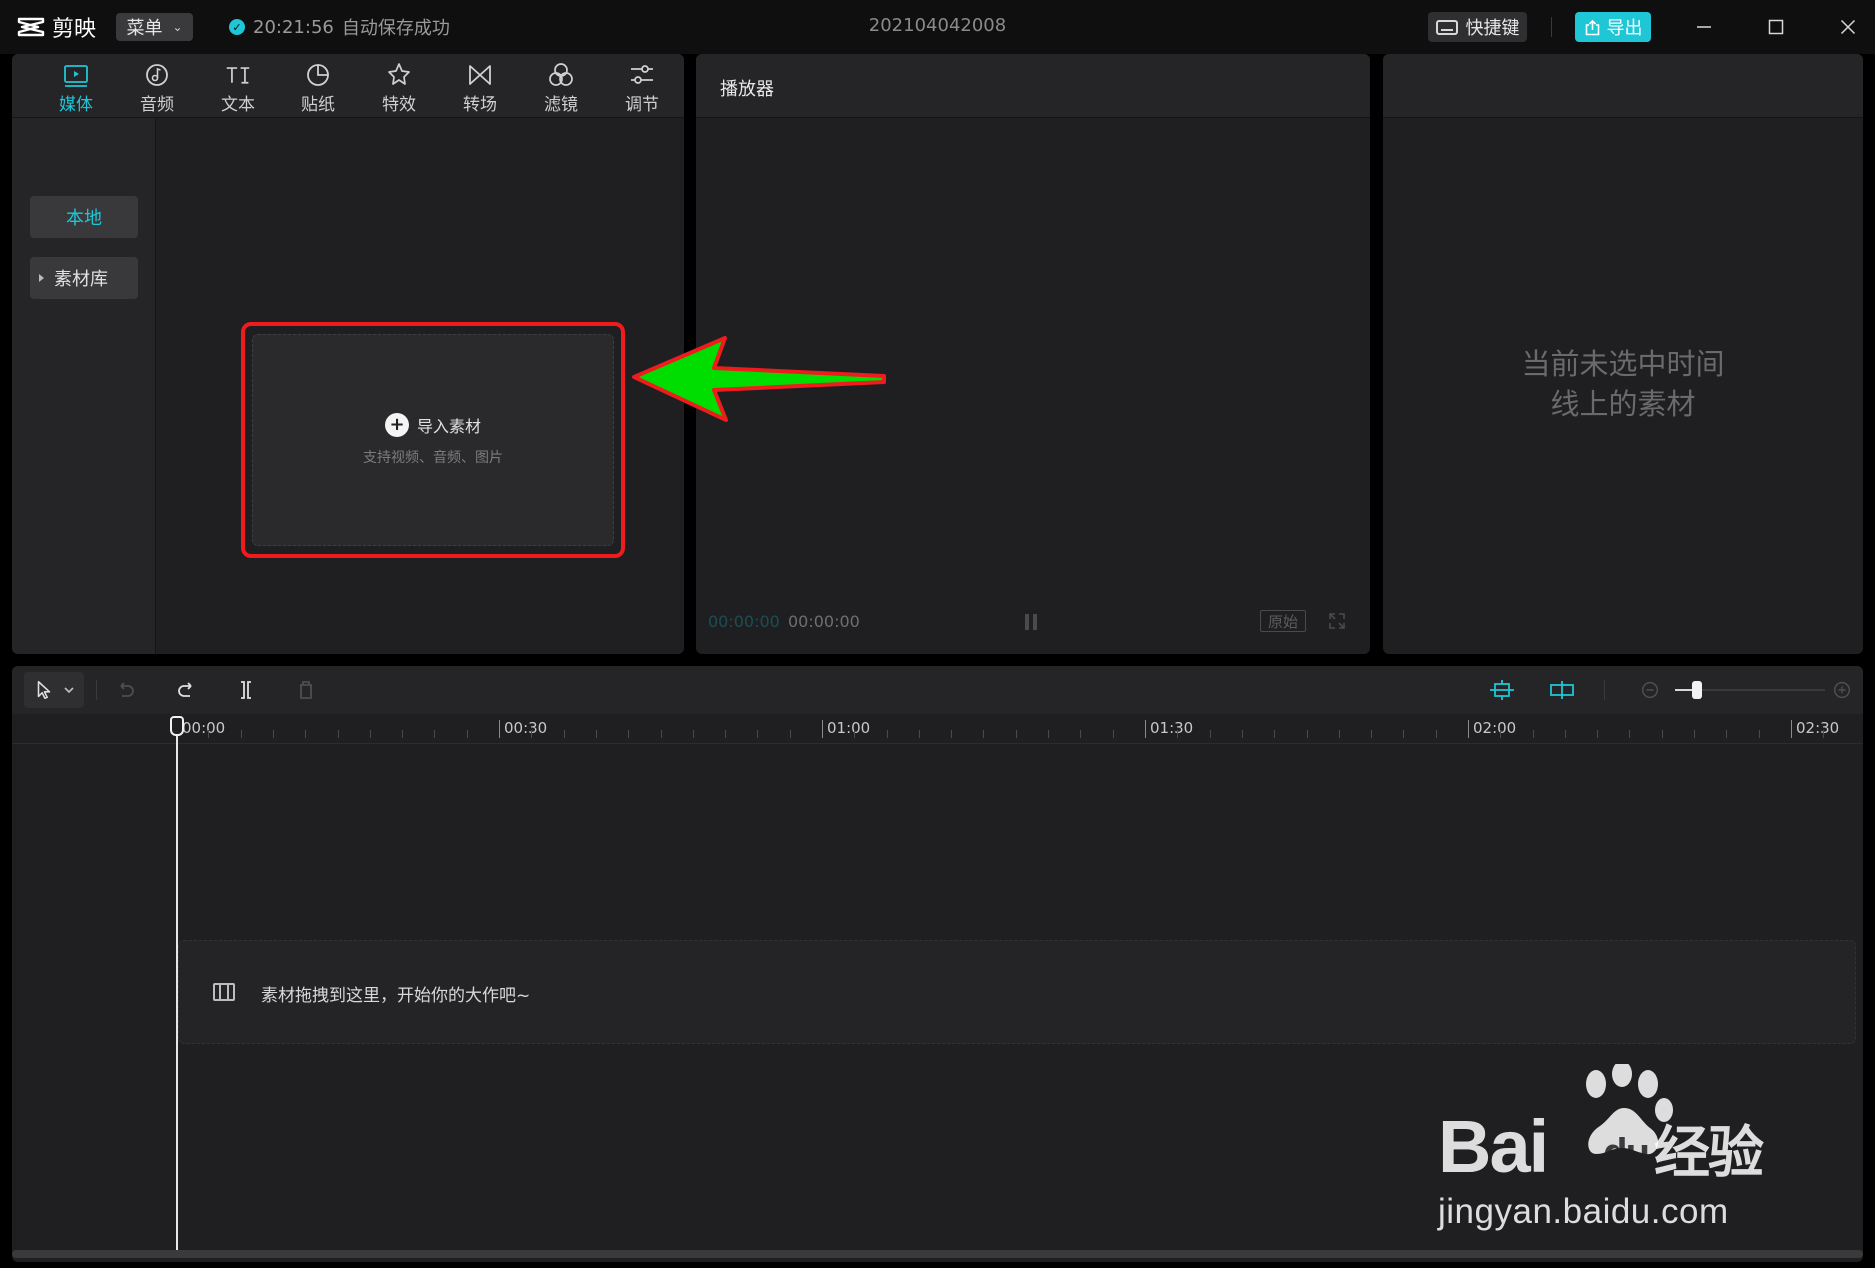 The height and width of the screenshot is (1268, 1875). I want to click on tab-filter: 滤镜, so click(561, 88).